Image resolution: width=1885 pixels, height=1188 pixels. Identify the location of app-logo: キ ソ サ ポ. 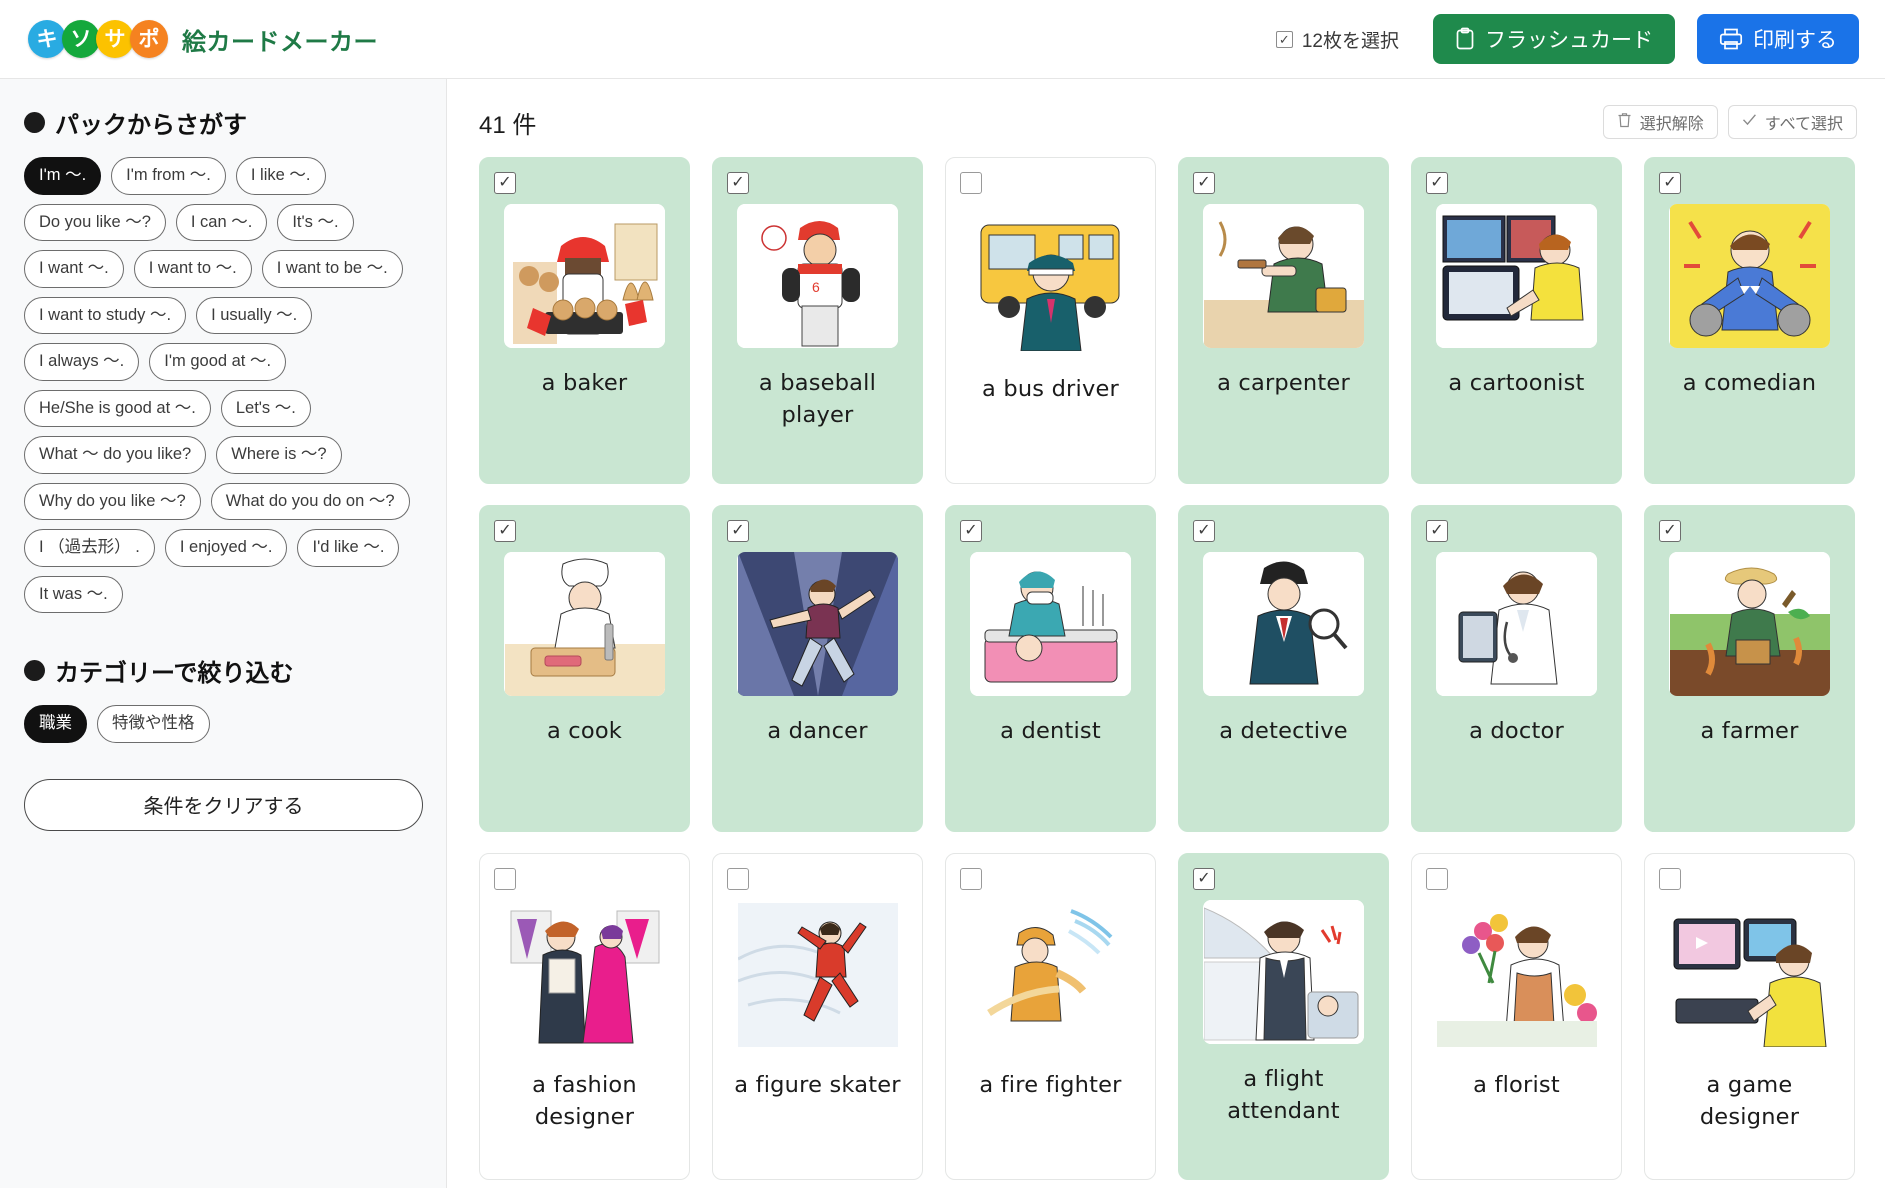
(98, 39).